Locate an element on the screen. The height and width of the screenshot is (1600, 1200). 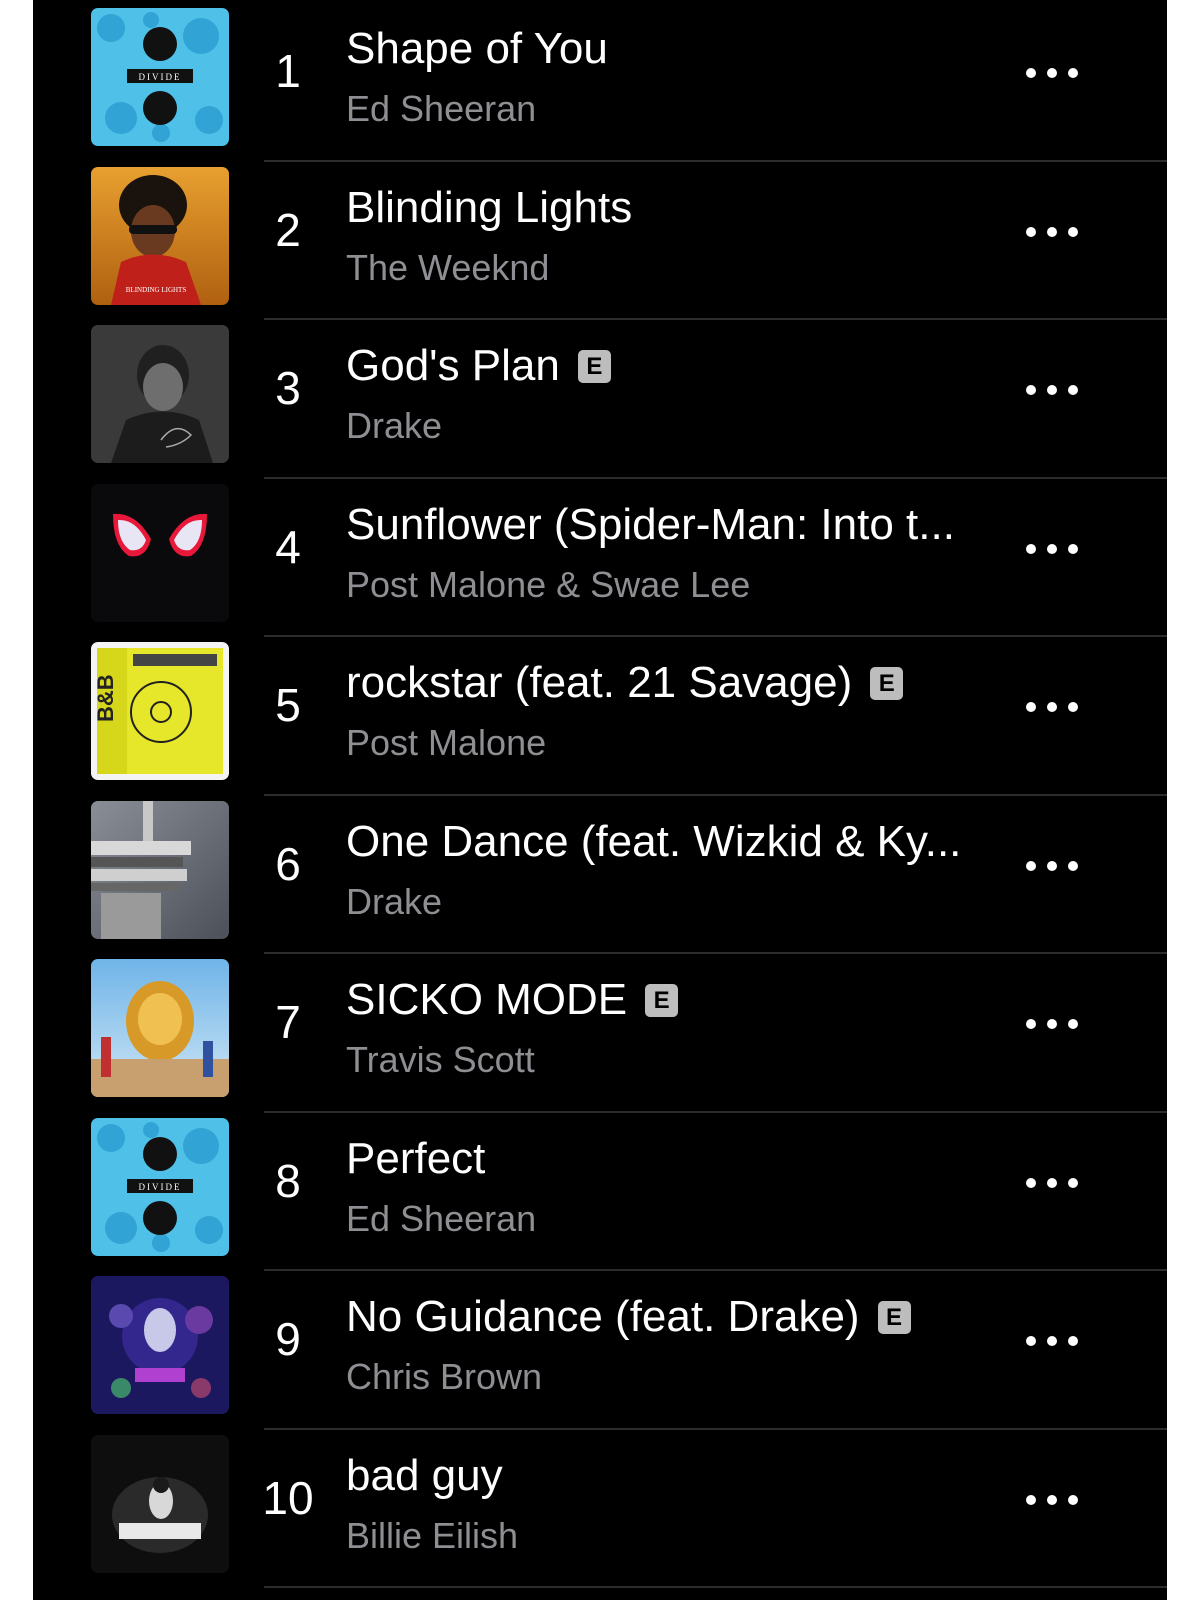
song-title-line: God's Plan E is located at coordinates (696, 366).